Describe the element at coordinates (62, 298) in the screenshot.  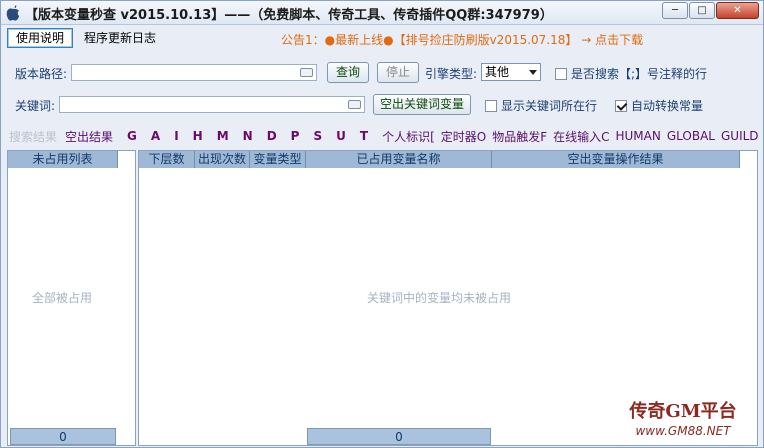
I see `unused-empty-message: 全部被占用` at that location.